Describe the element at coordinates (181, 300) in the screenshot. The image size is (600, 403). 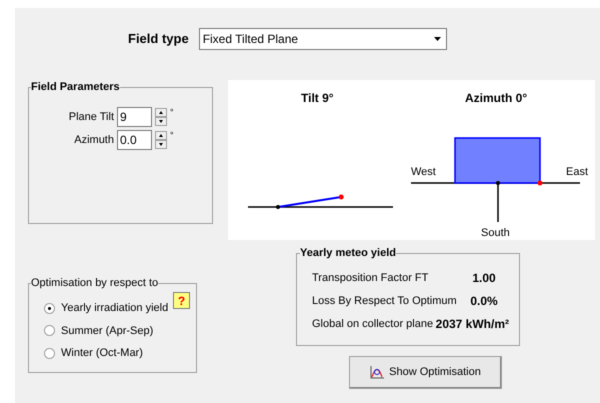
I see `help-button: ?` at that location.